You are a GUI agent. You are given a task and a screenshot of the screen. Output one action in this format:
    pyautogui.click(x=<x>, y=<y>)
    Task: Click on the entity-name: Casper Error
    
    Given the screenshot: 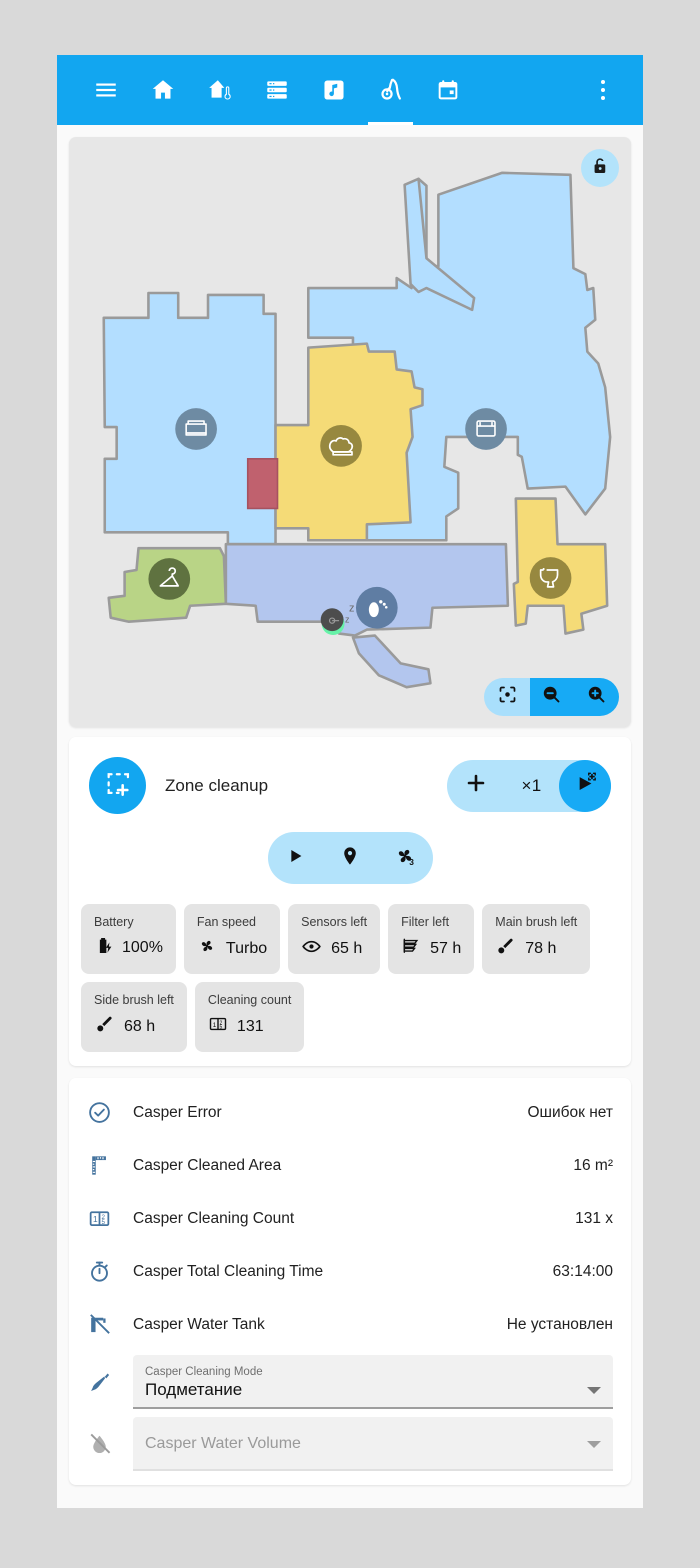 What is the action you would take?
    pyautogui.click(x=177, y=1112)
    